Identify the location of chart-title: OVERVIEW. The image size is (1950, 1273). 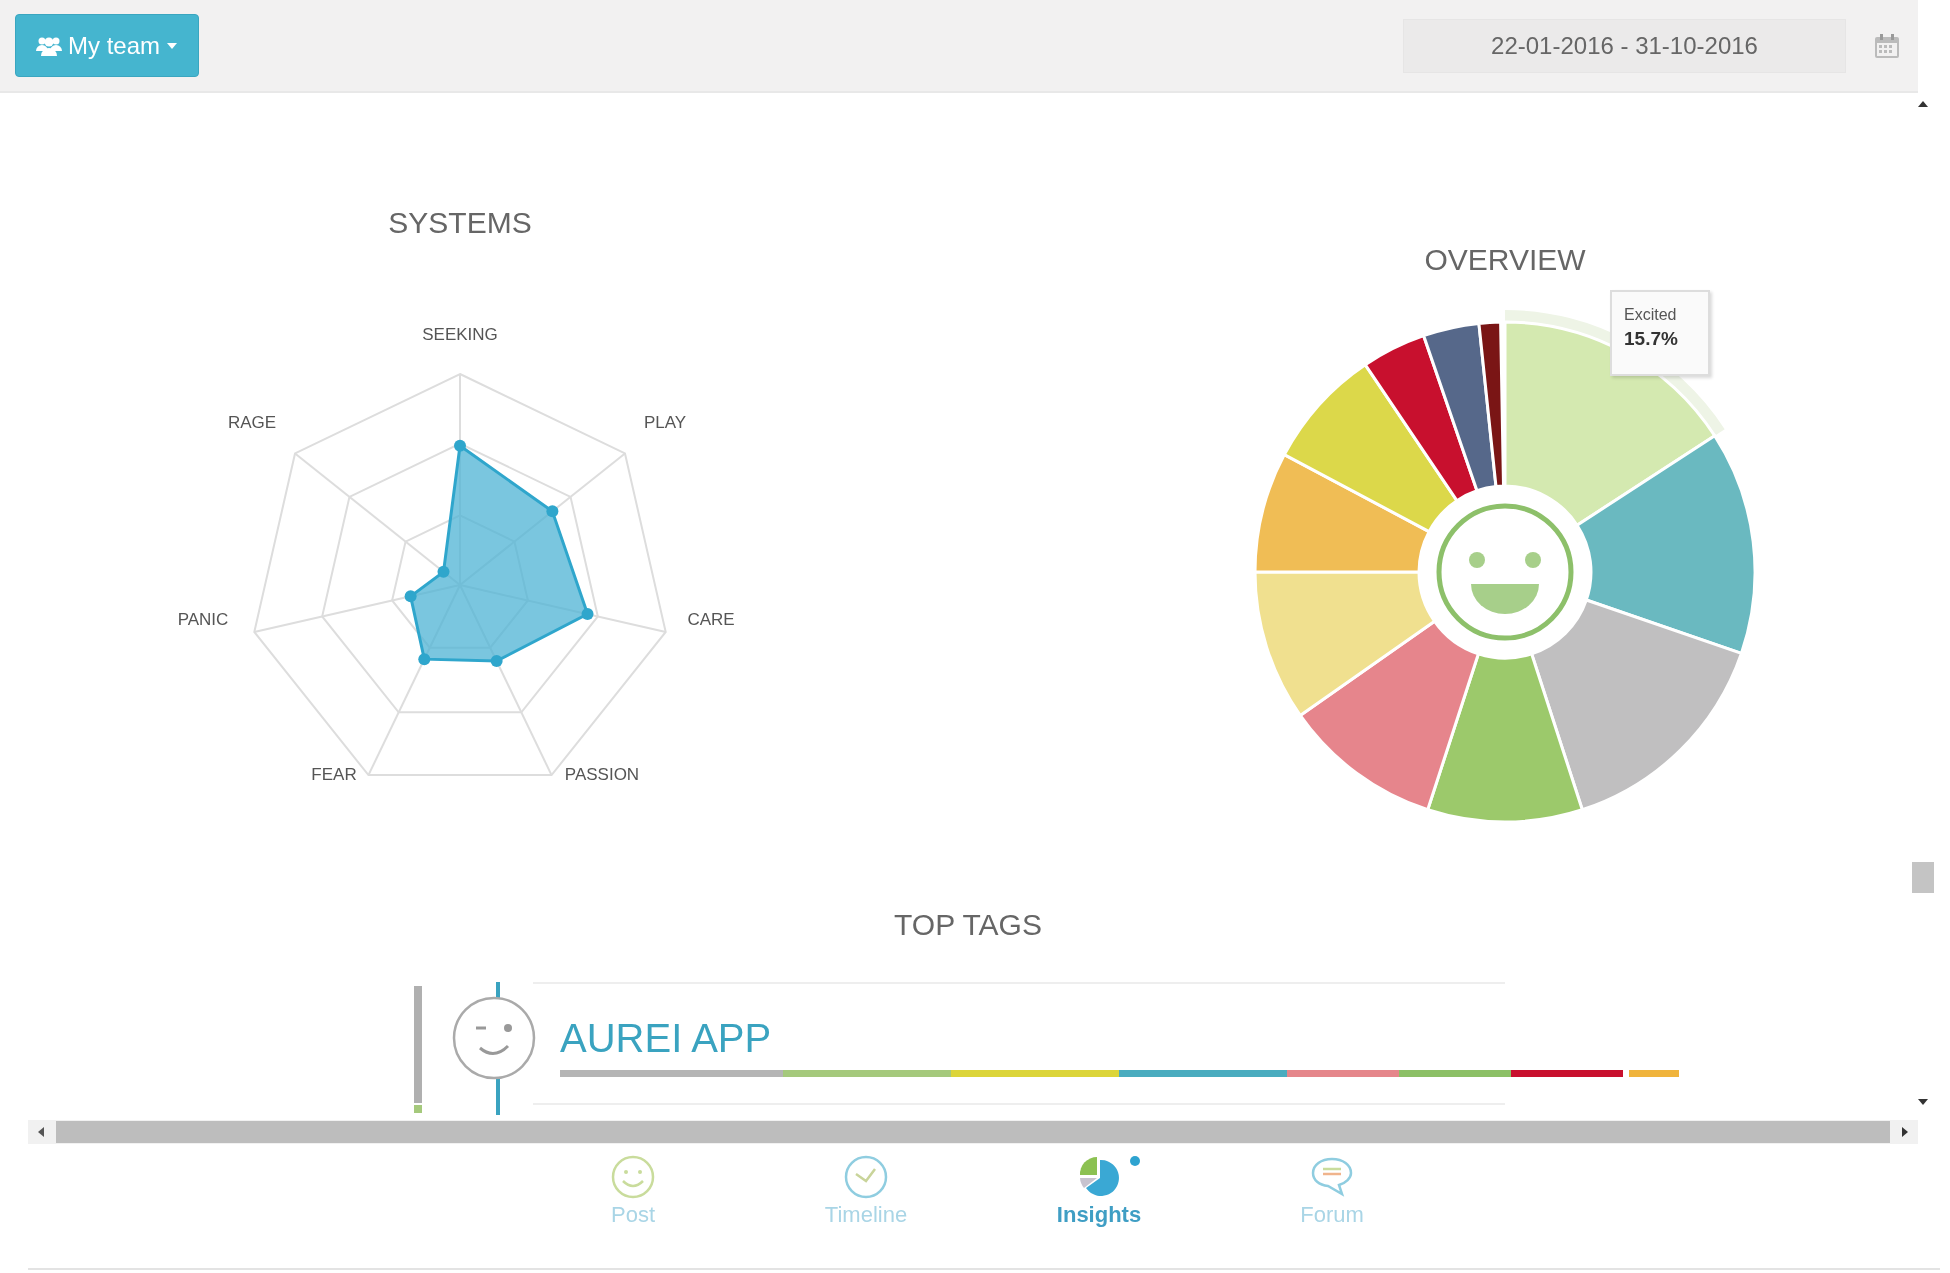
(1505, 260).